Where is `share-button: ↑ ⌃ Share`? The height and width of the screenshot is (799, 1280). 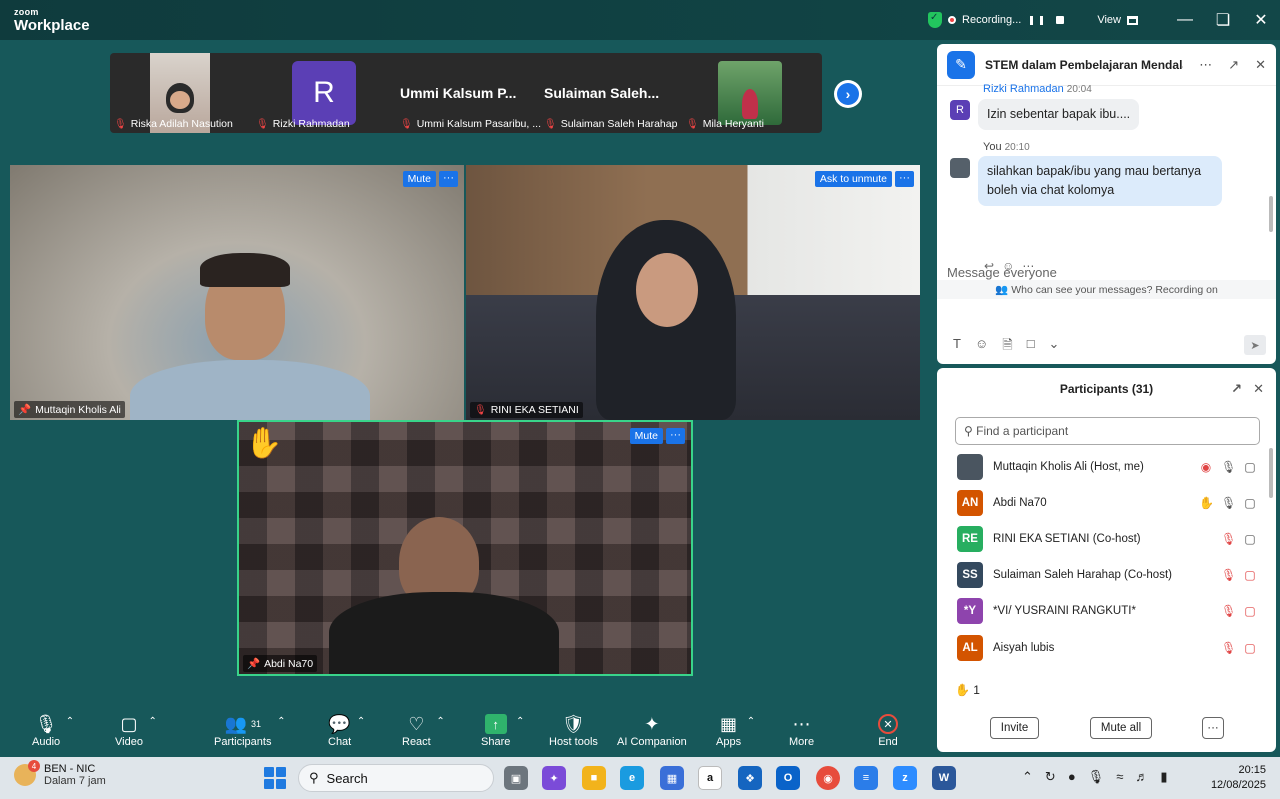 share-button: ↑ ⌃ Share is located at coordinates (502, 730).